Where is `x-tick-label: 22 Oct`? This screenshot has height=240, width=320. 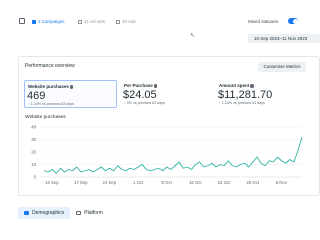 x-tick-label: 22 Oct is located at coordinates (224, 182).